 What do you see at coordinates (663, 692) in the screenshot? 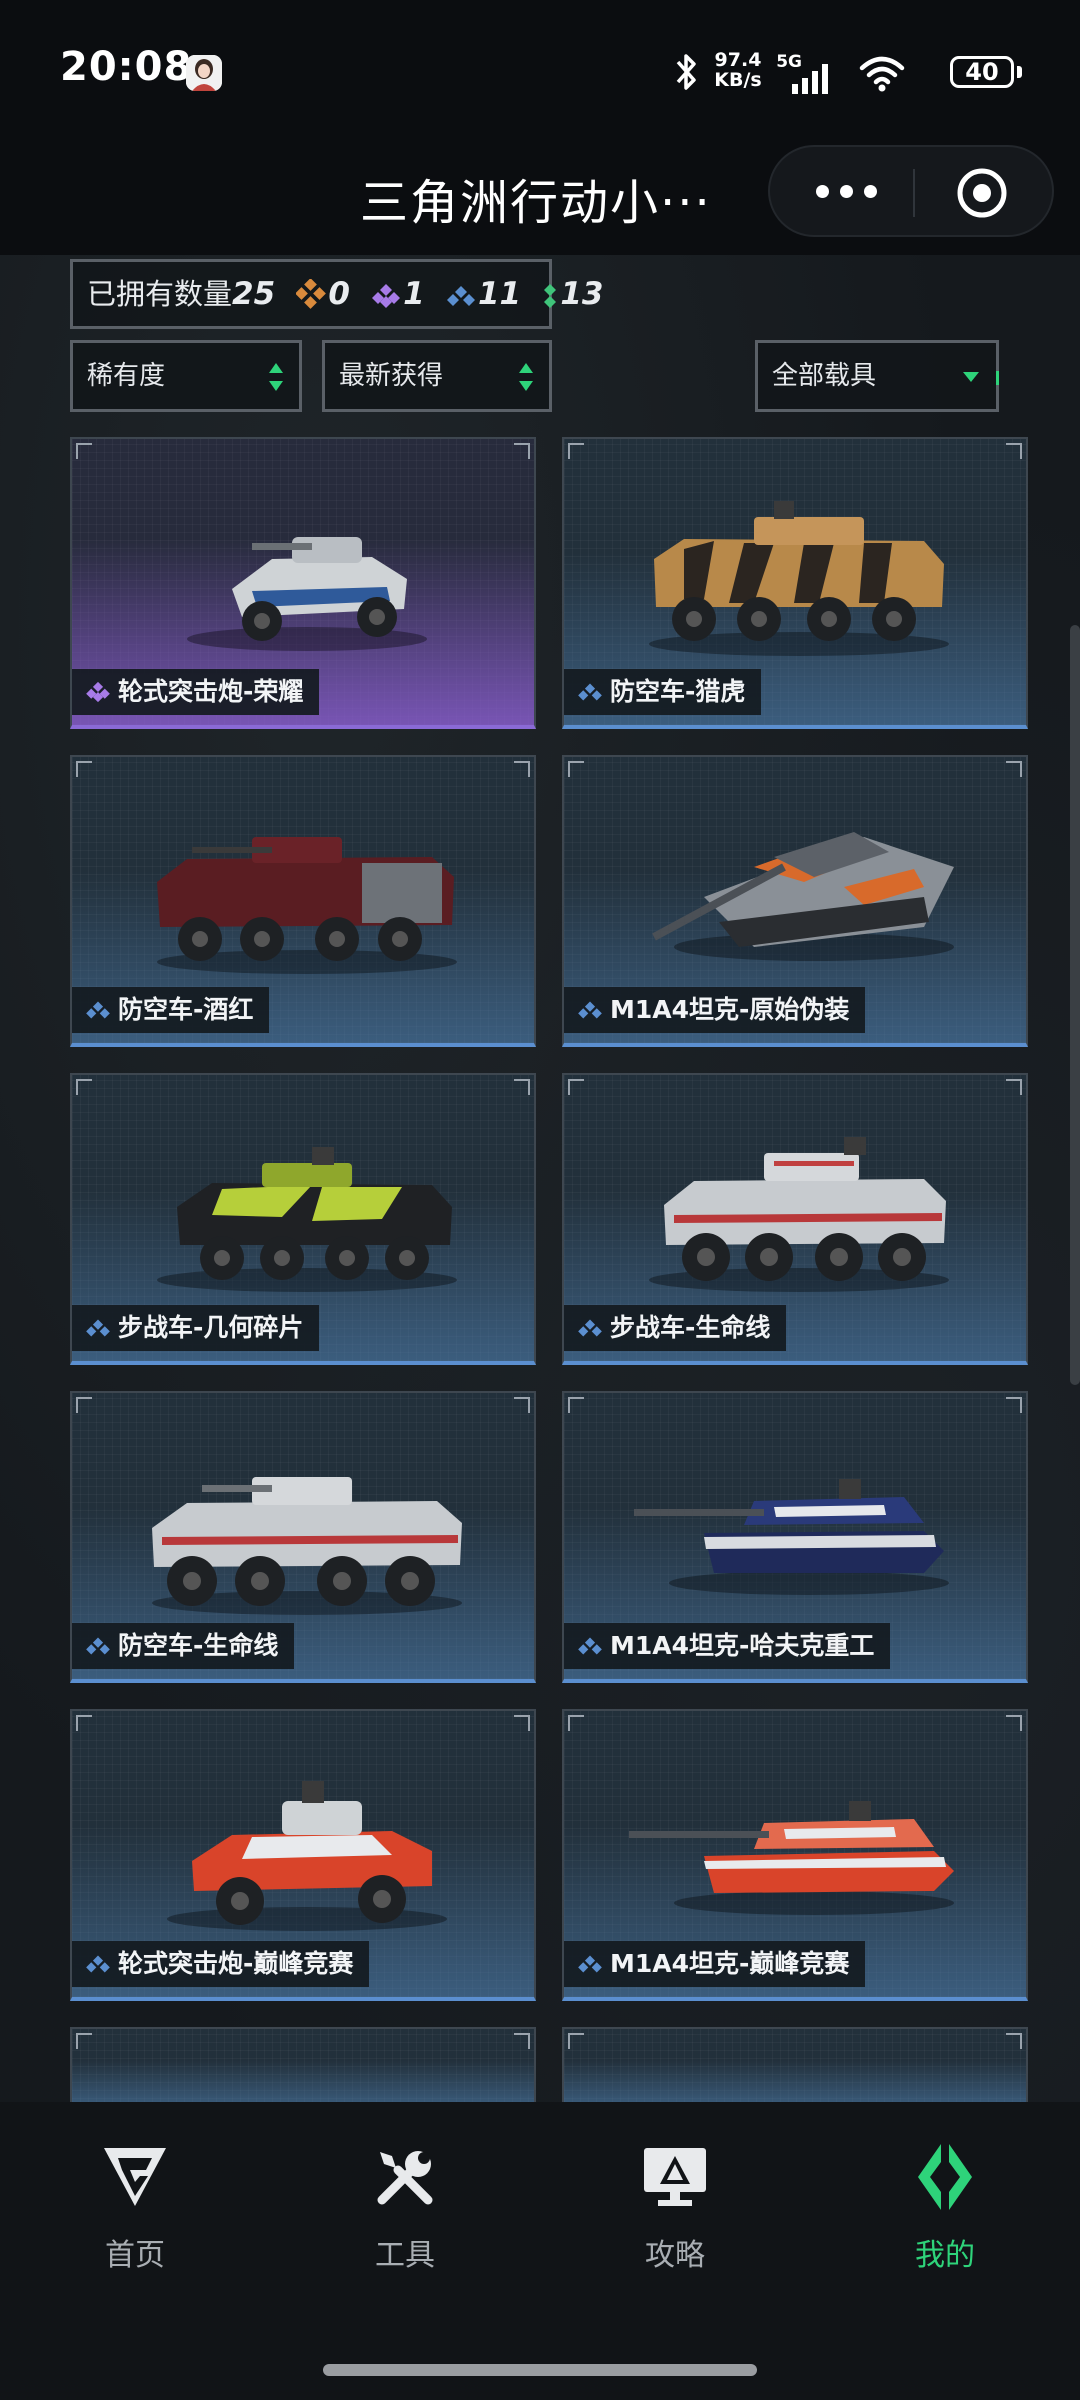
I see `vehicle-name-label: 防空车-猎虎` at bounding box center [663, 692].